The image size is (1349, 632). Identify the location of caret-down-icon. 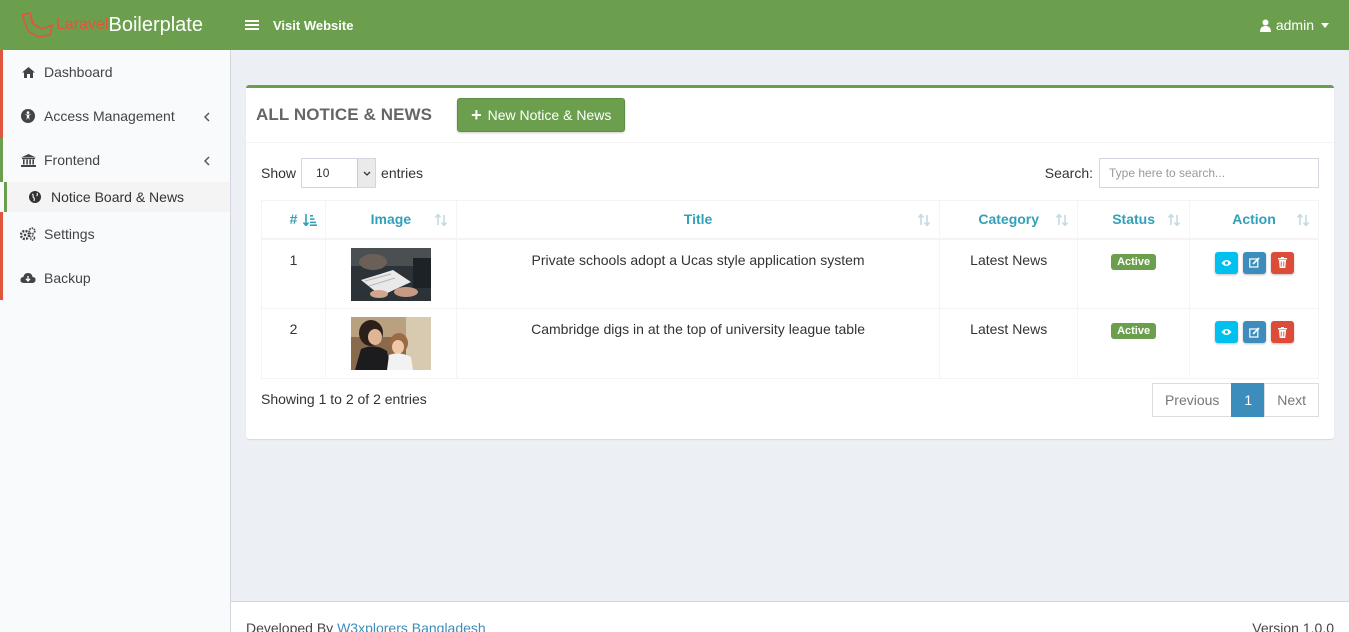
(1325, 25).